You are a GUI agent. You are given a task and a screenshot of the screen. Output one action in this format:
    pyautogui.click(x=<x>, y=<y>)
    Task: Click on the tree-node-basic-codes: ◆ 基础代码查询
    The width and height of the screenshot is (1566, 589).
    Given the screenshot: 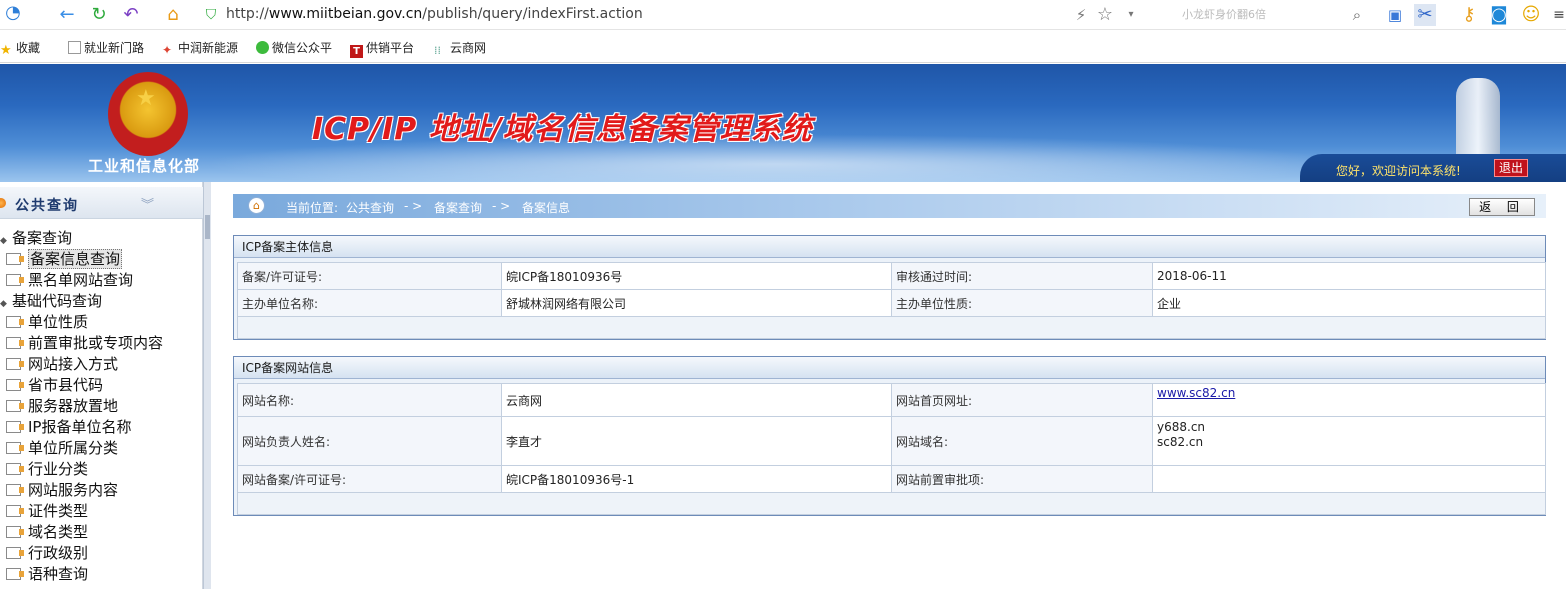 What is the action you would take?
    pyautogui.click(x=51, y=302)
    